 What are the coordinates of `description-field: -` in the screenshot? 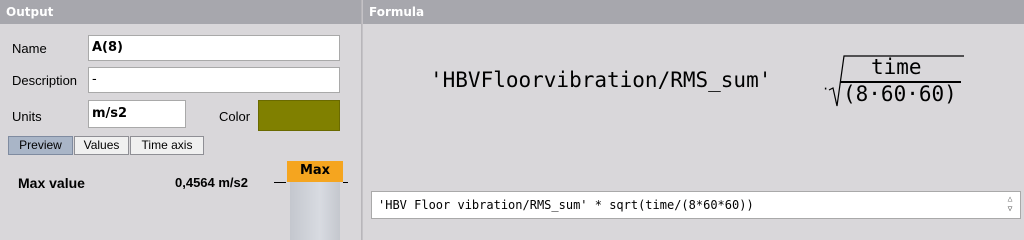 It's located at (214, 80).